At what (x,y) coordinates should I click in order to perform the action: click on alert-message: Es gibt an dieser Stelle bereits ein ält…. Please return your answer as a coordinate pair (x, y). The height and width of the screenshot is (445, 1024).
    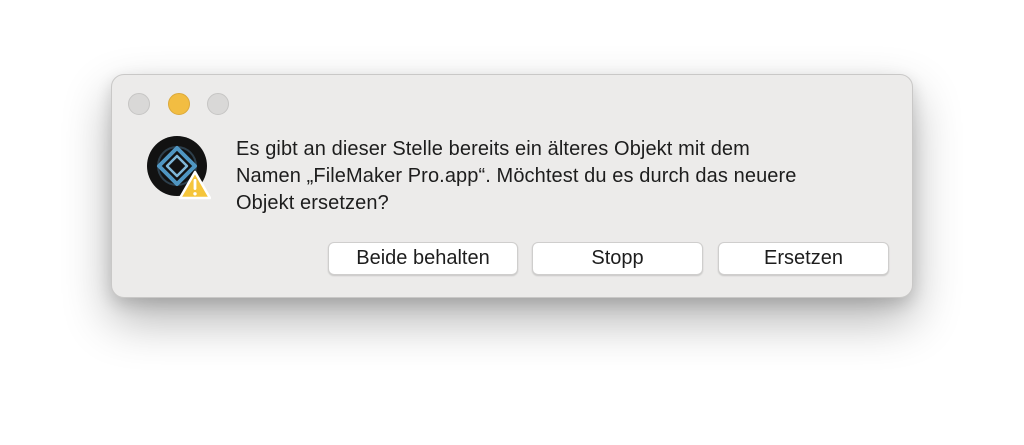
    Looking at the image, I should click on (566, 176).